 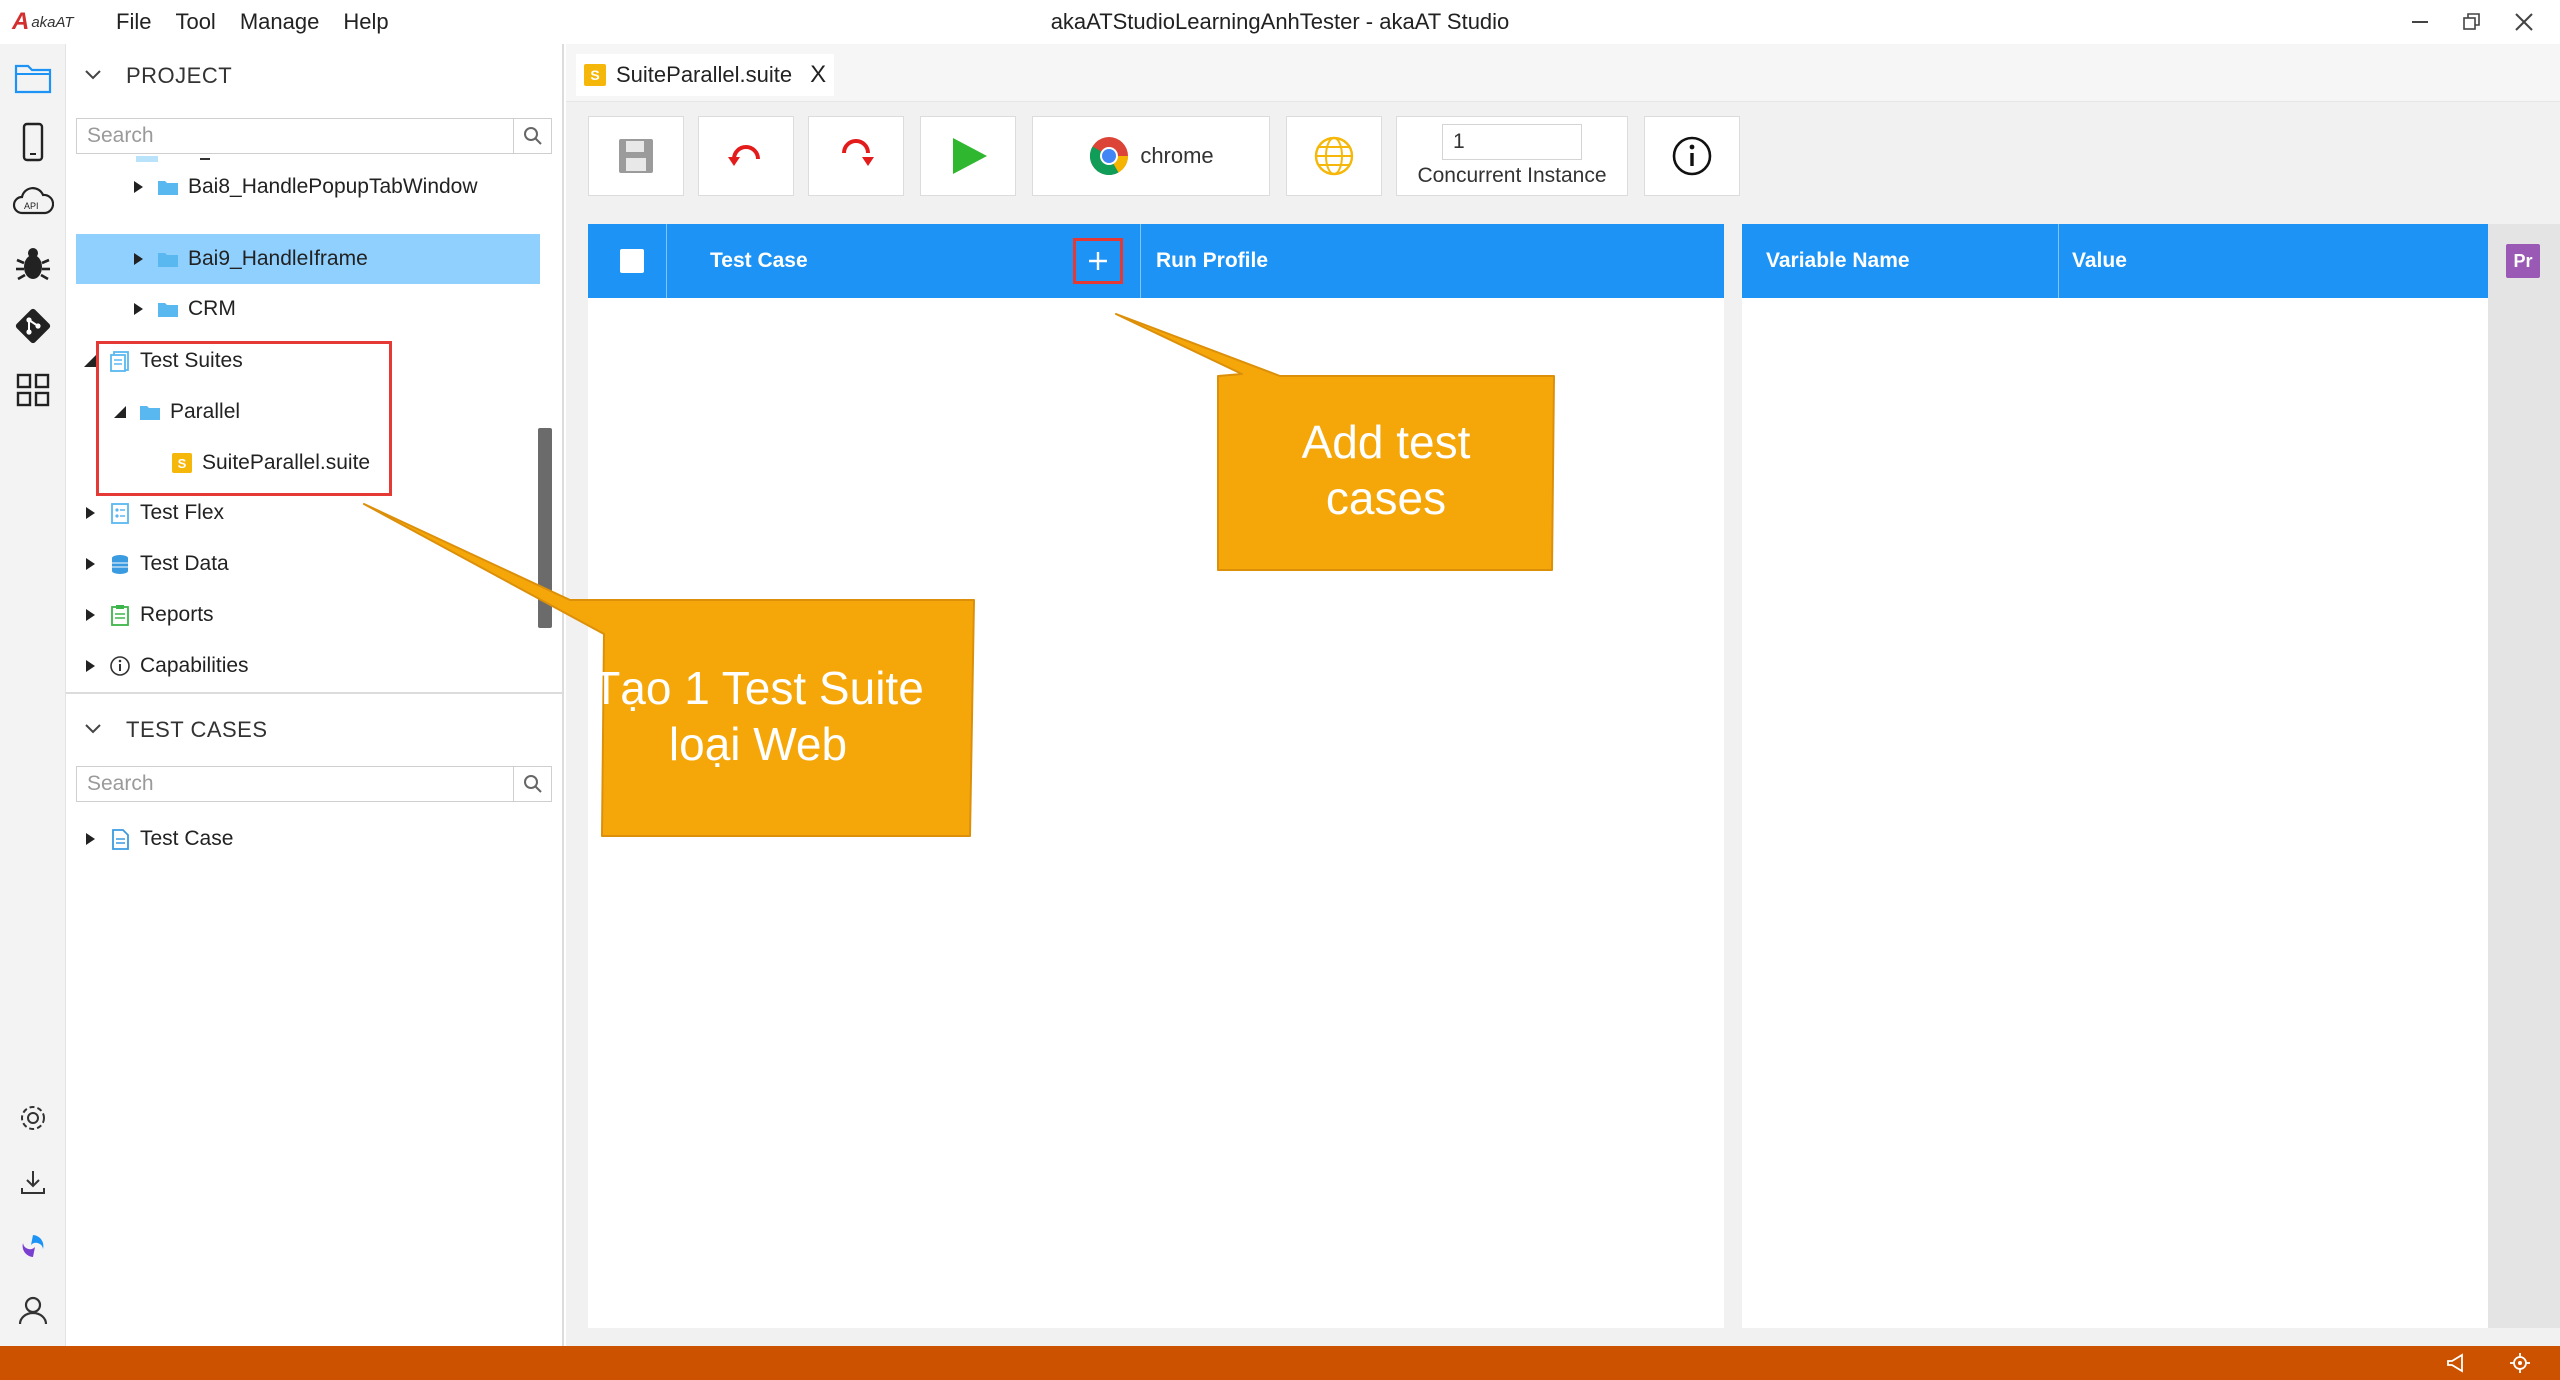 I want to click on user-icon, so click(x=33, y=1310).